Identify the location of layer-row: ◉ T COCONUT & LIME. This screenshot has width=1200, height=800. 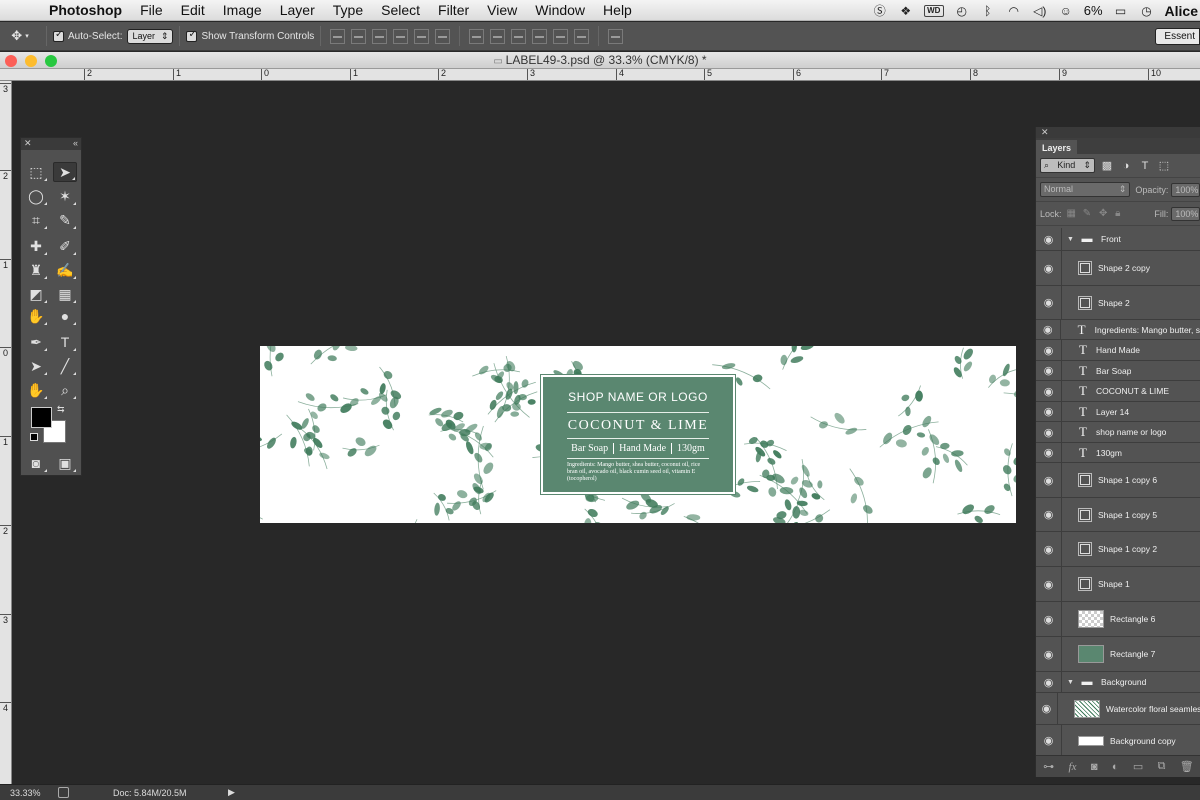
(1118, 391).